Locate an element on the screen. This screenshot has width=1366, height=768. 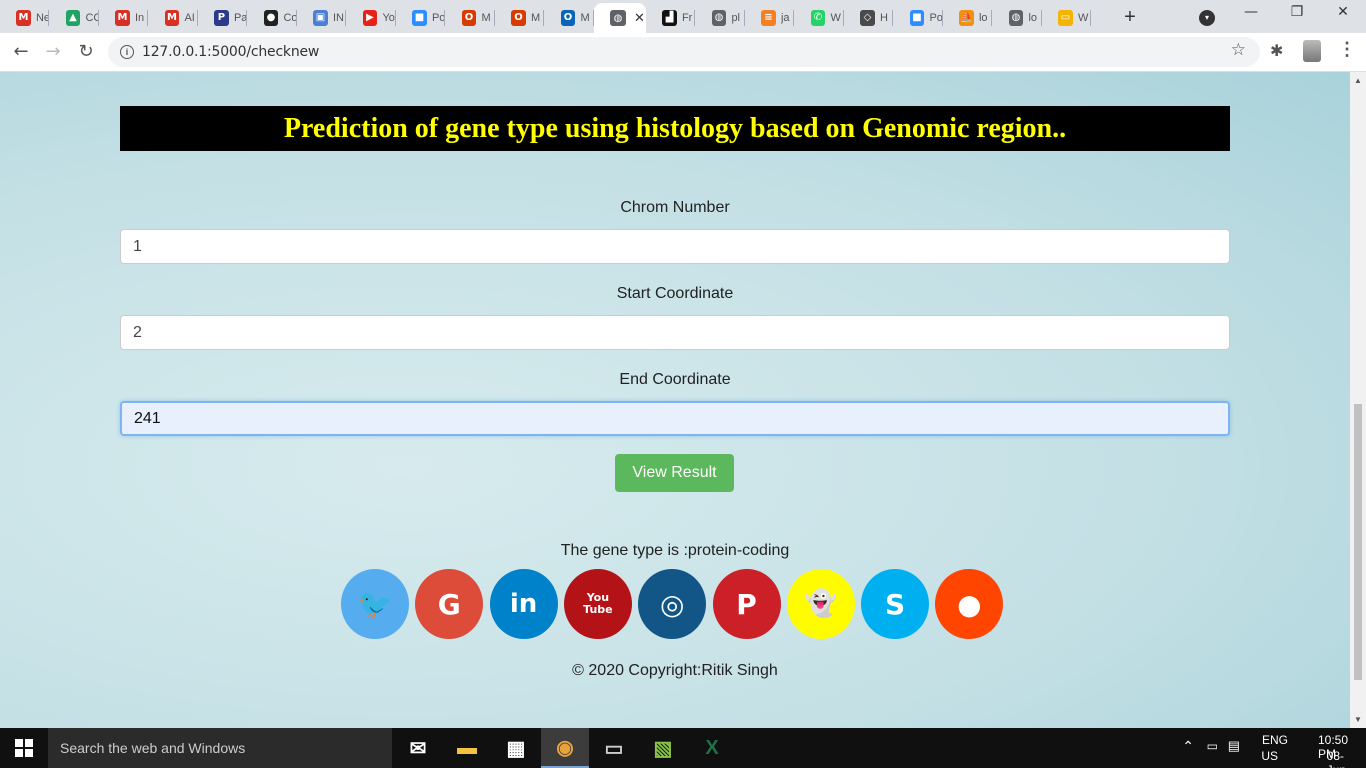
zoom-icon: ■ is located at coordinates (419, 17).